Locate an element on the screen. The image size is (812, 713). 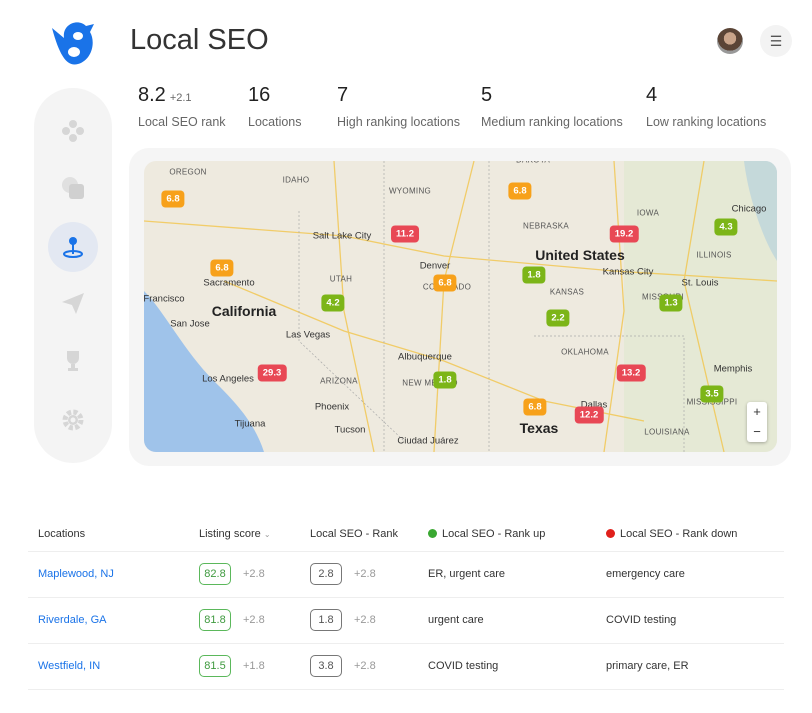
map-label: Las Vegas is located at coordinates (308, 335).